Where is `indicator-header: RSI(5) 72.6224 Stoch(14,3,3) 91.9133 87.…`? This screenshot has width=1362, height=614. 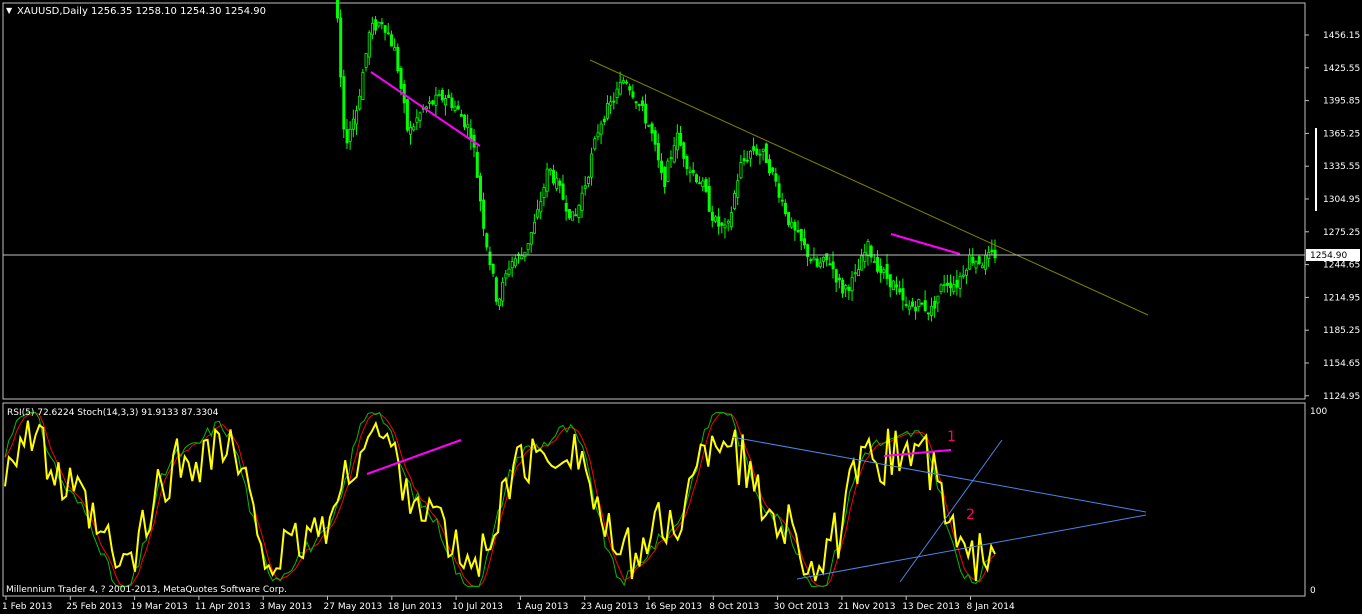 indicator-header: RSI(5) 72.6224 Stoch(14,3,3) 91.9133 87.… is located at coordinates (113, 413).